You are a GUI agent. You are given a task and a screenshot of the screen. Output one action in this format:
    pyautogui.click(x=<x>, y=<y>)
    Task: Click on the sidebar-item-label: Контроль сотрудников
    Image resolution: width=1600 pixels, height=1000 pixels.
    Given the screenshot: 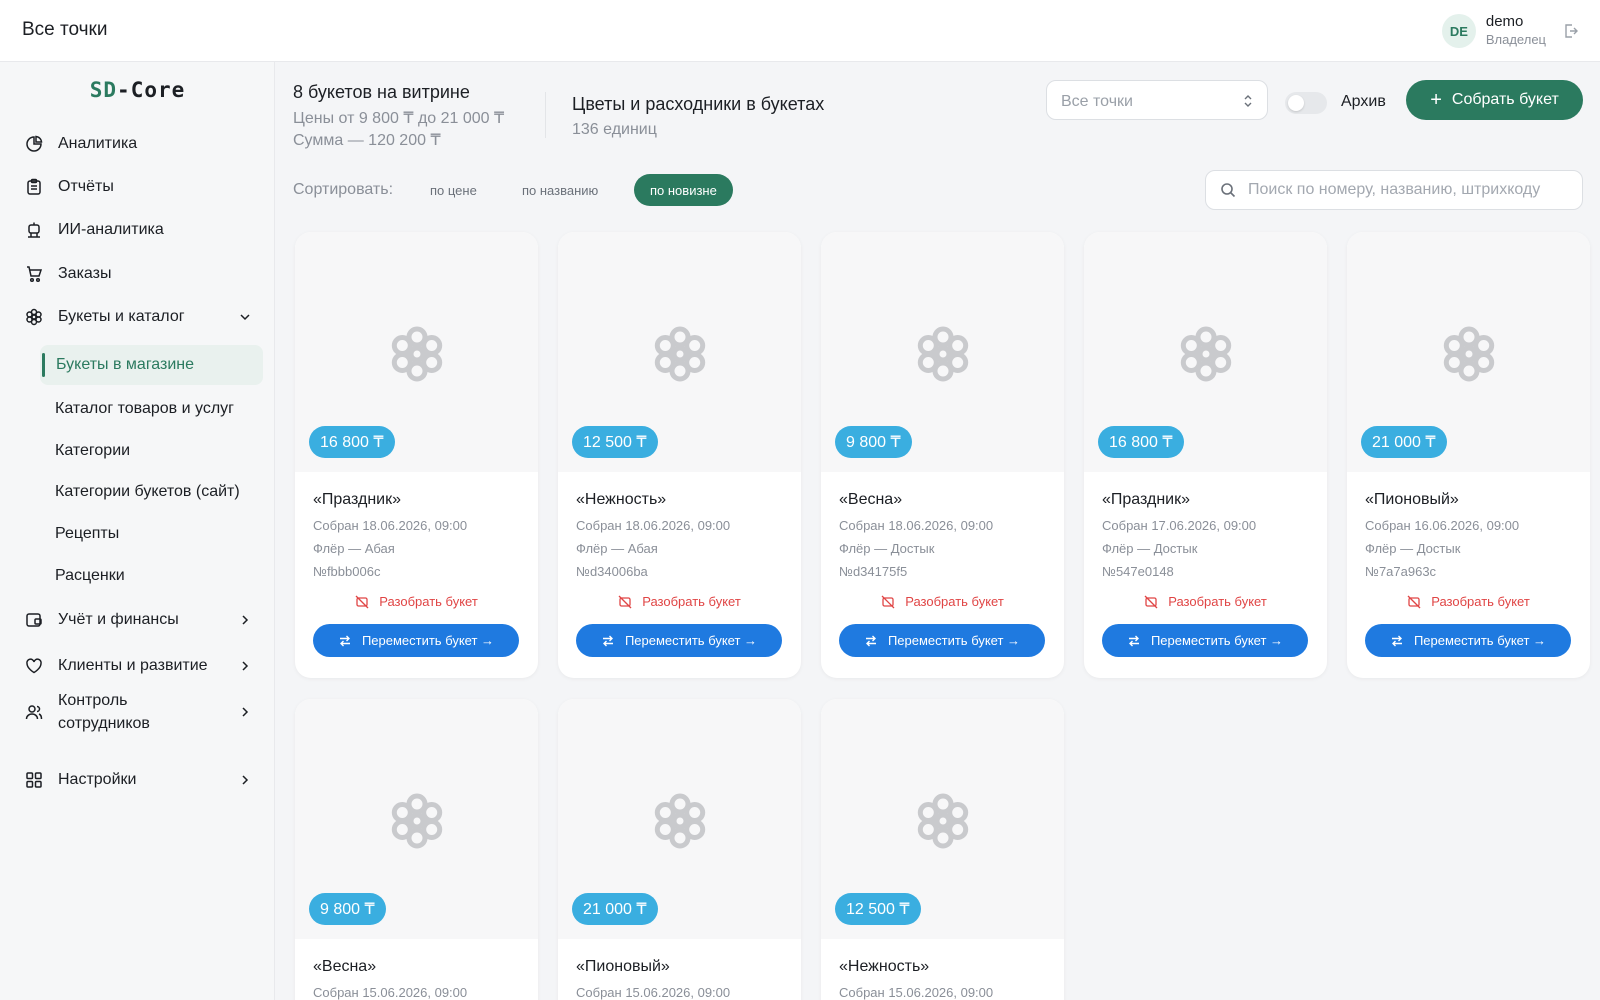 What is the action you would take?
    pyautogui.click(x=104, y=712)
    